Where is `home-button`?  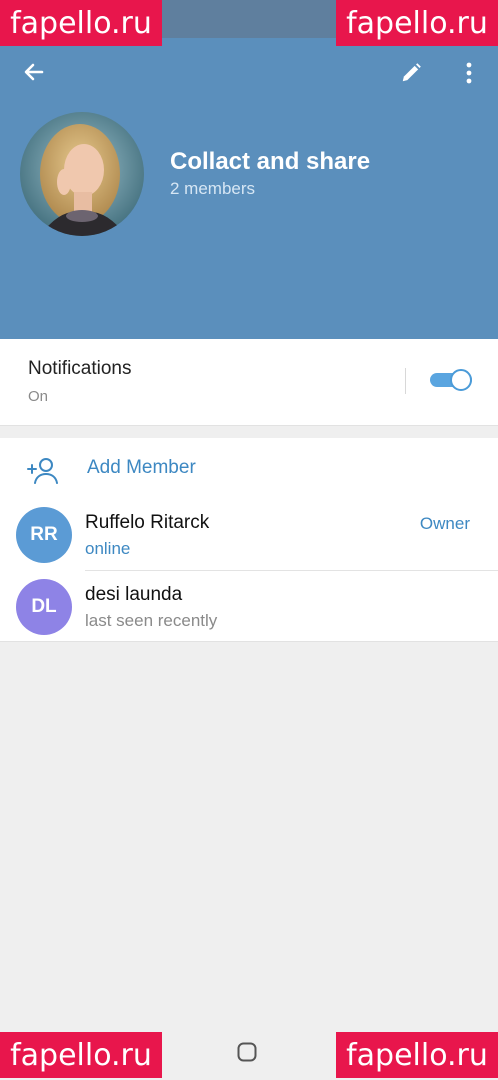 home-button is located at coordinates (247, 1052).